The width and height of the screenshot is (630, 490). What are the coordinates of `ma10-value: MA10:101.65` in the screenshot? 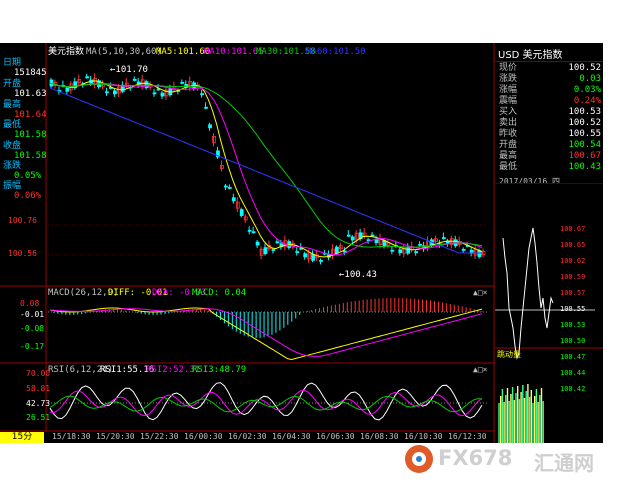 It's located at (234, 52).